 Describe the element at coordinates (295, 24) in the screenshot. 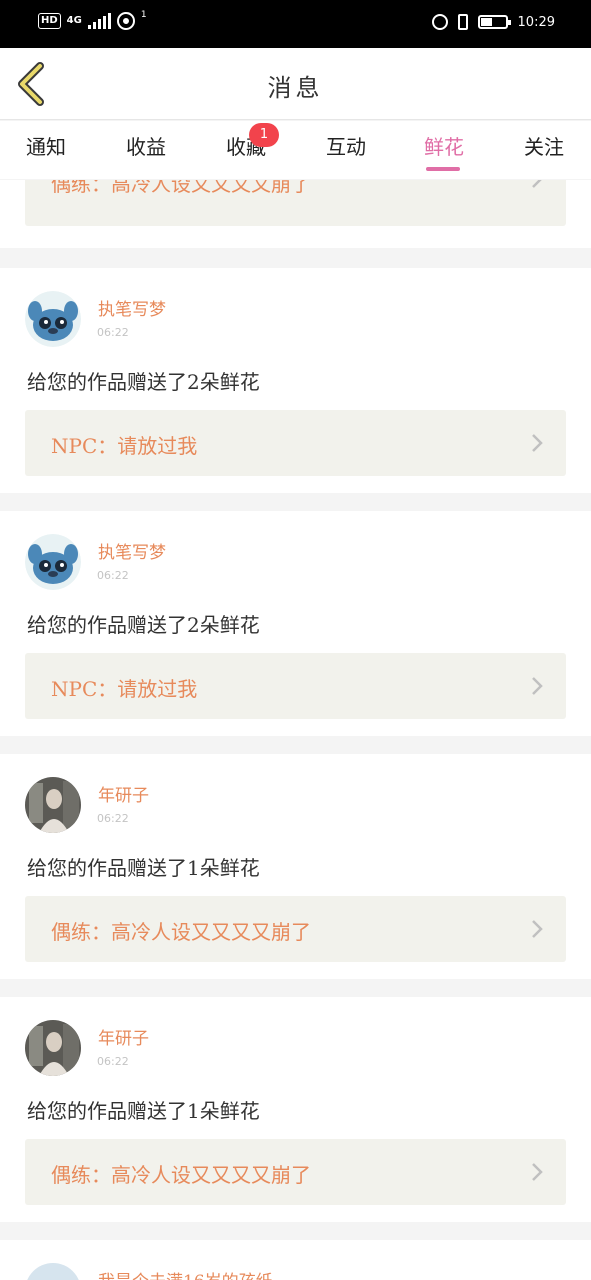

I see `status-bar: HD 4G 1 10:29` at that location.